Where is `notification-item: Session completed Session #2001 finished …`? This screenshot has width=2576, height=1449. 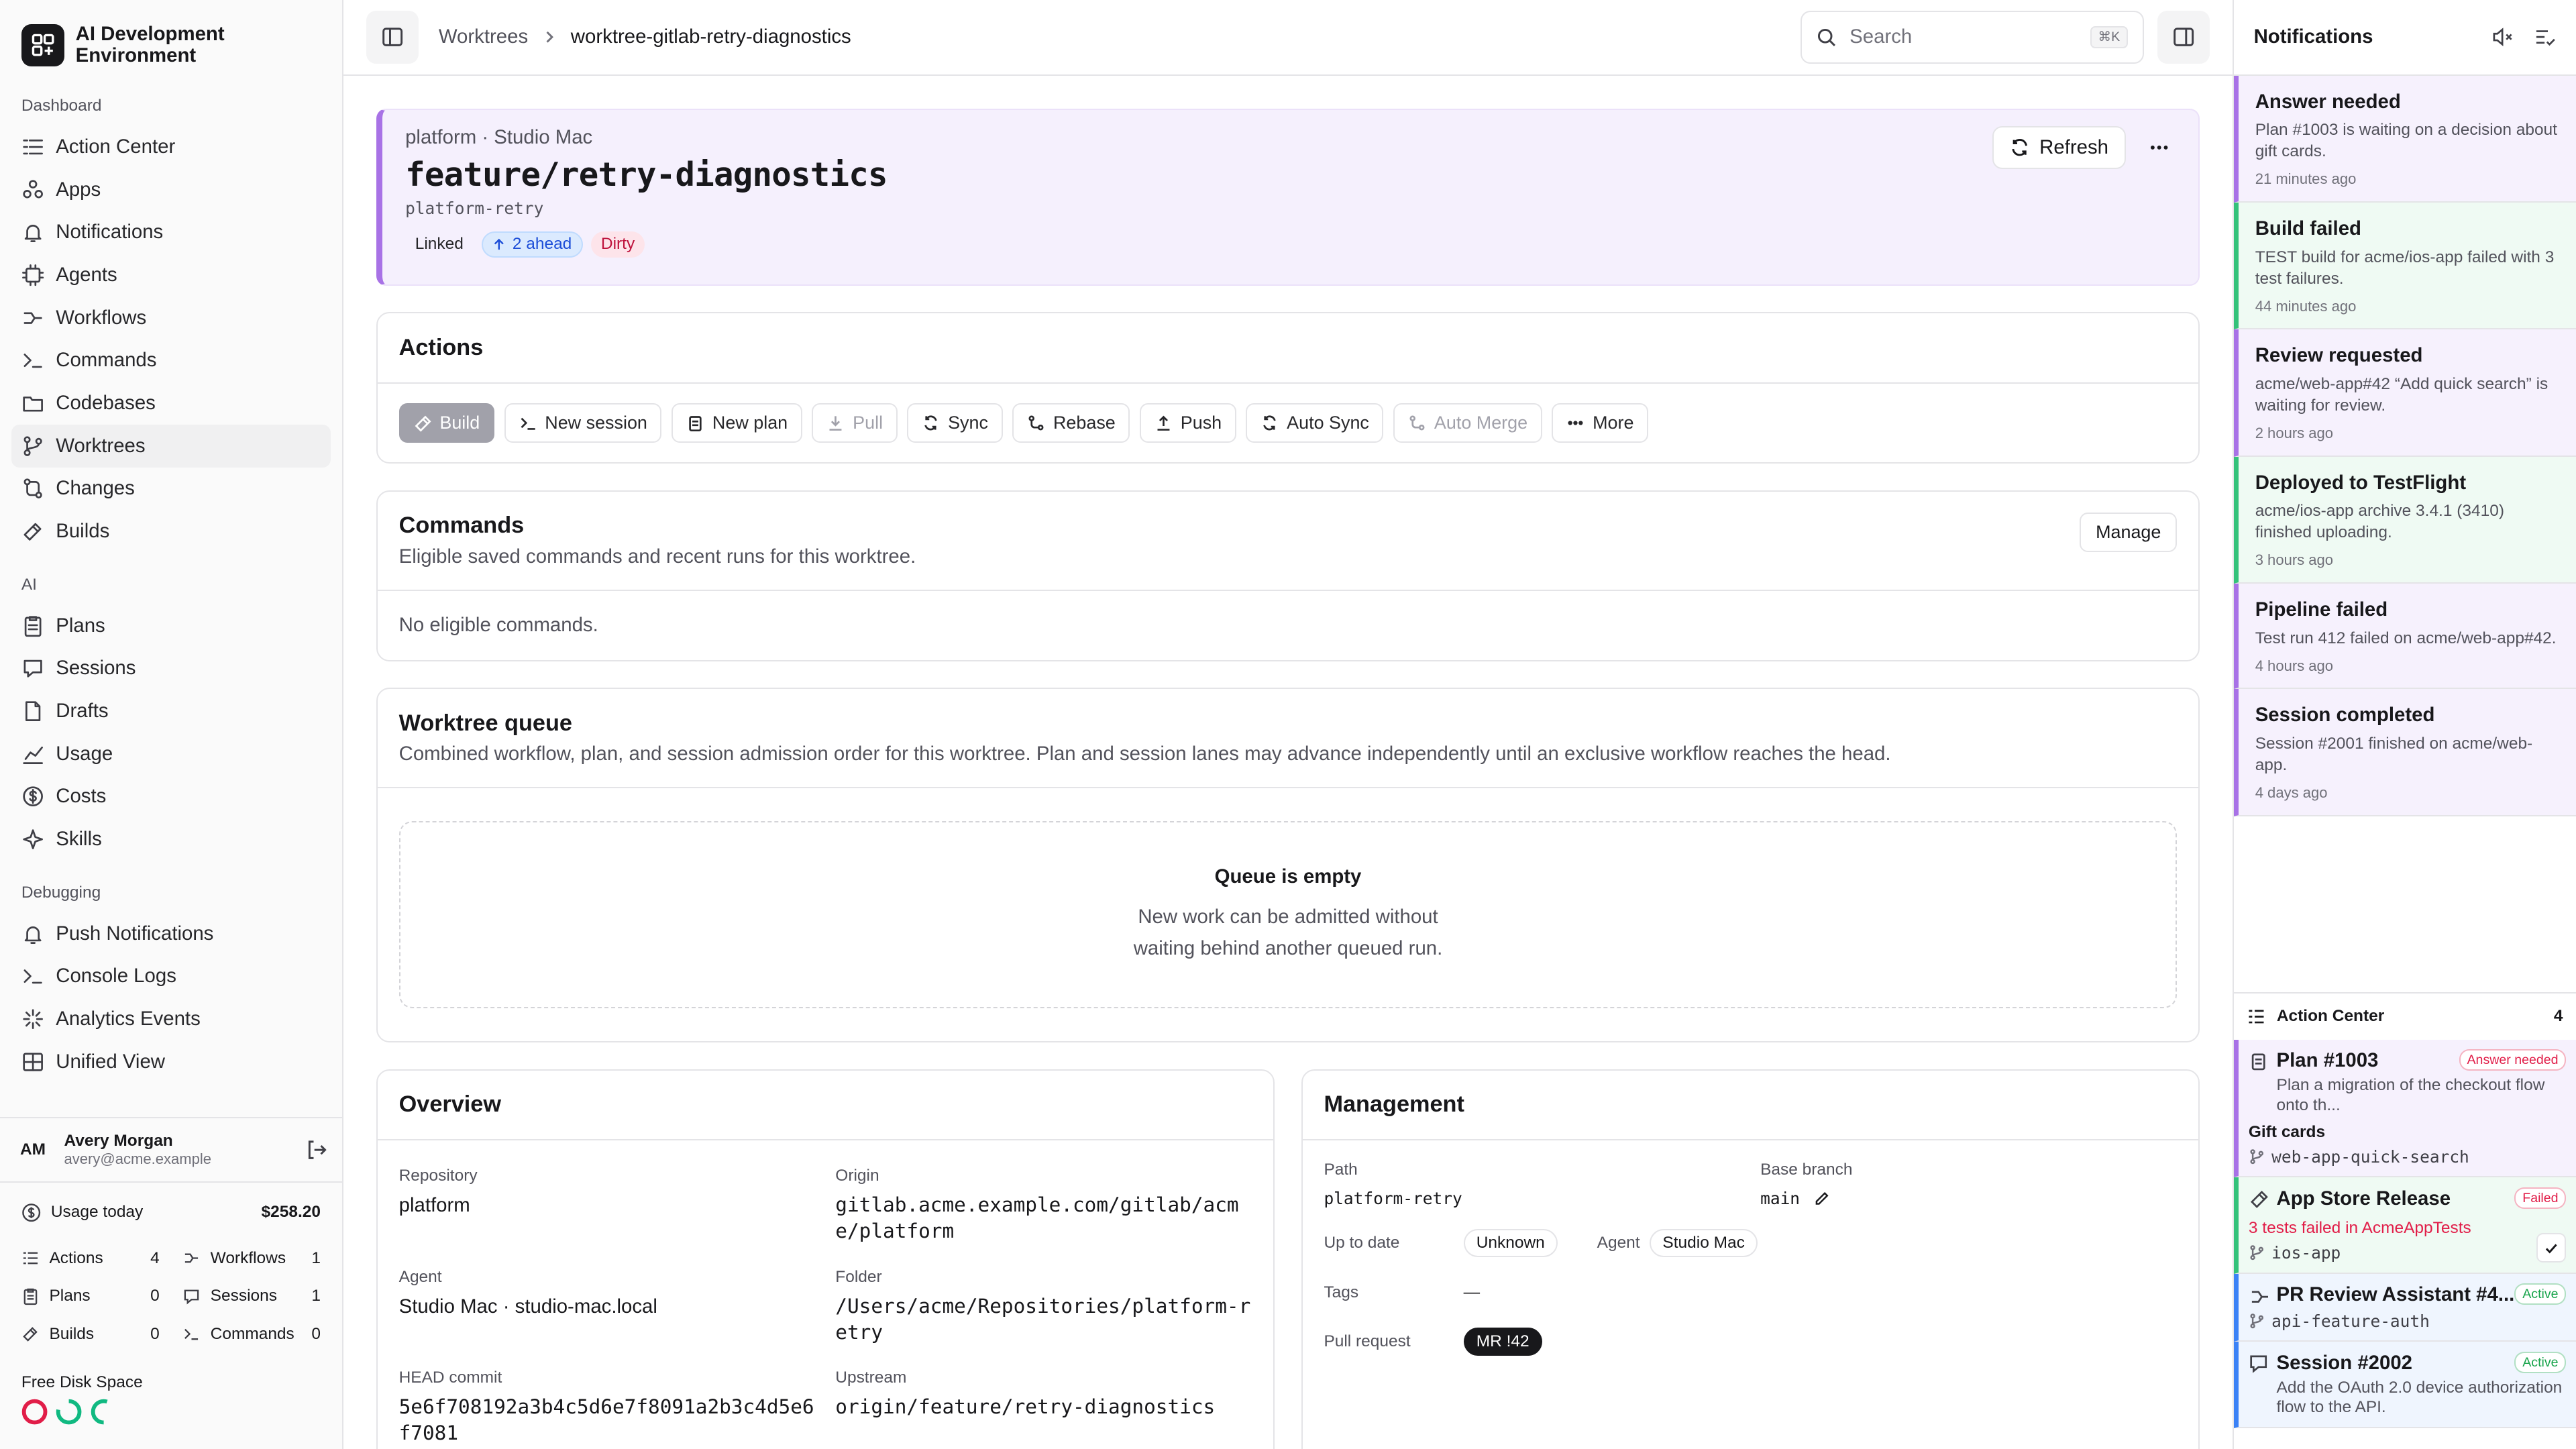 notification-item: Session completed Session #2001 finished … is located at coordinates (2405, 752).